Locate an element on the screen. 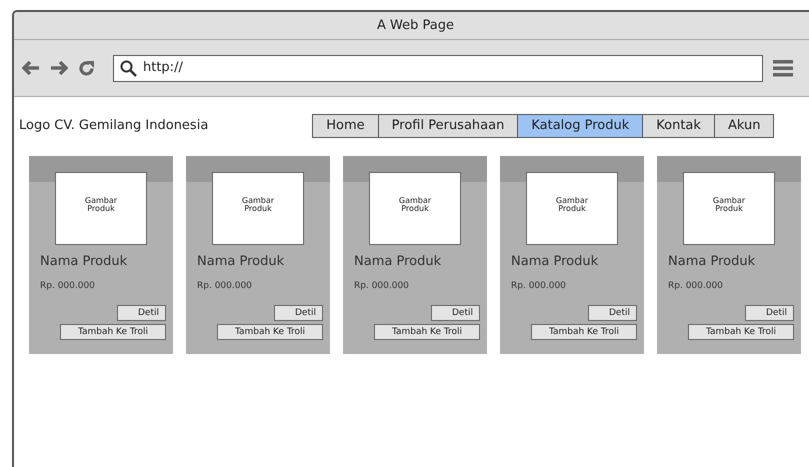 The width and height of the screenshot is (809, 467). nav-tab: Profil Perusahaan is located at coordinates (448, 126).